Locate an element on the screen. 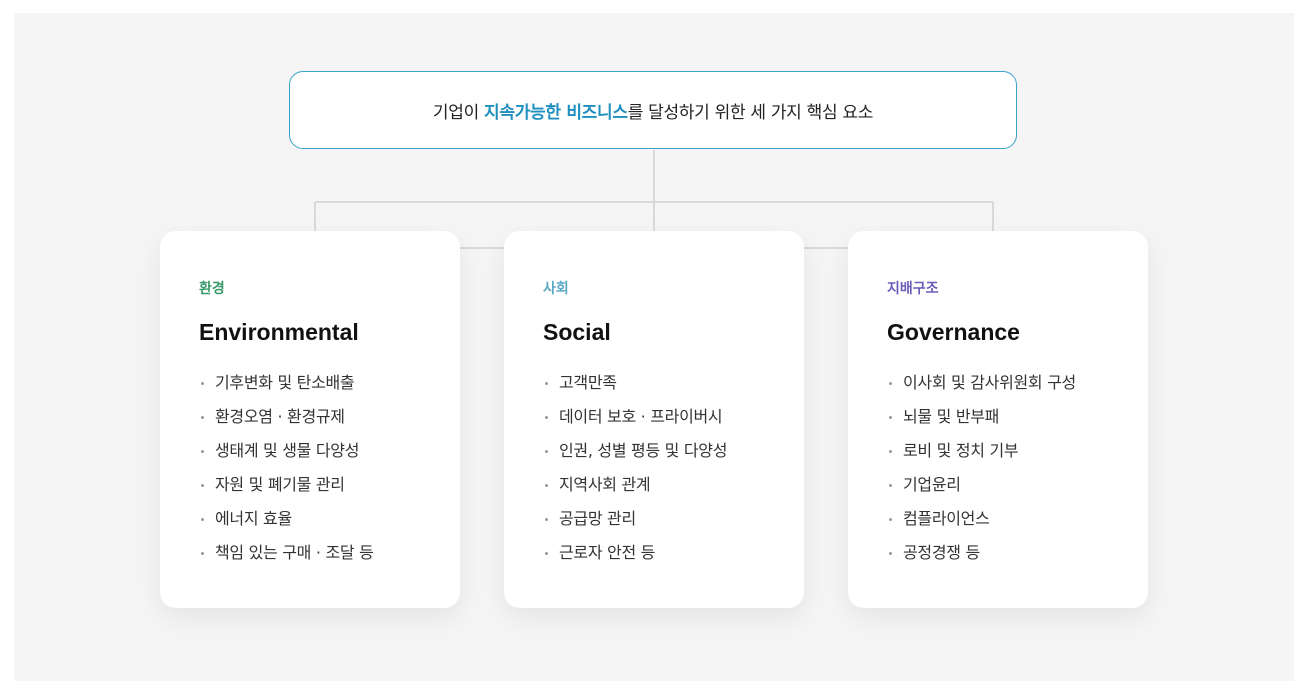  list-item: 책임 있는 구매 · 조달 등 is located at coordinates (329, 553).